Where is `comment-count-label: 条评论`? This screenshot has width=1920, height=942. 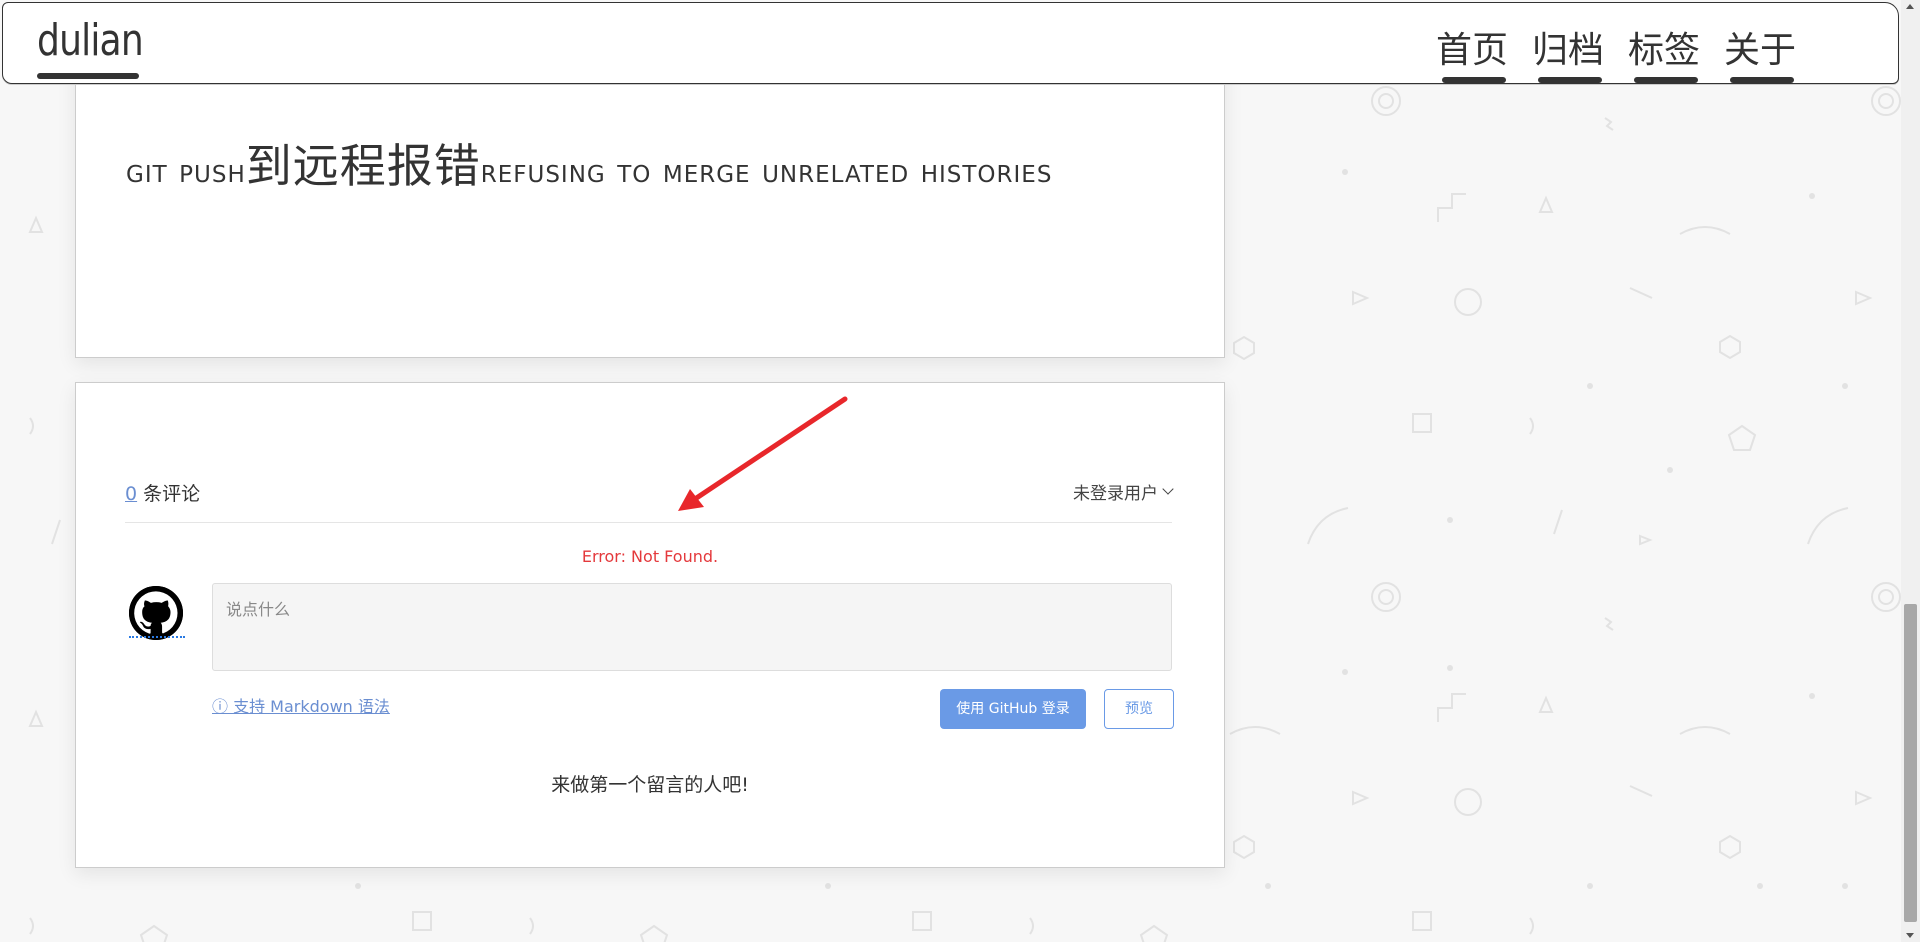
comment-count-label: 条评论 is located at coordinates (169, 494).